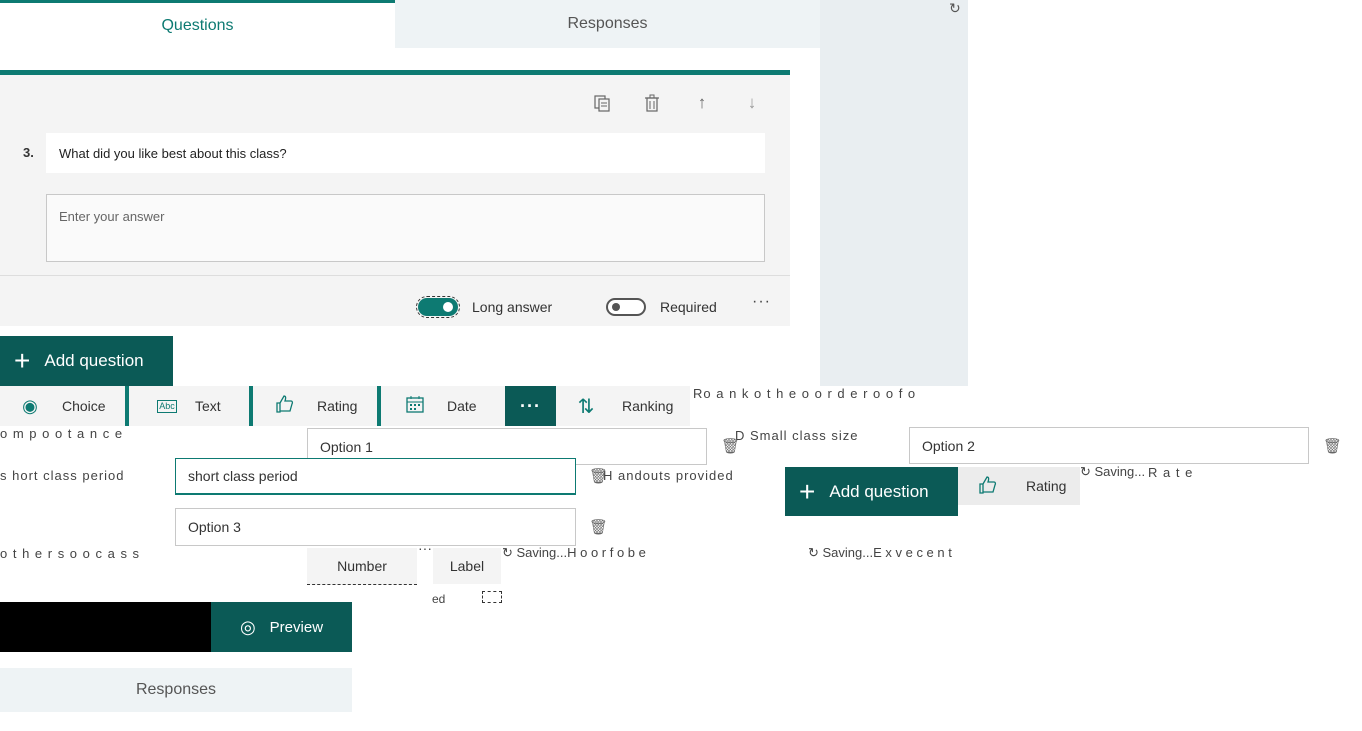 This screenshot has width=1362, height=731. Describe the element at coordinates (375, 527) in the screenshot. I see `option-3-input: Option 3` at that location.